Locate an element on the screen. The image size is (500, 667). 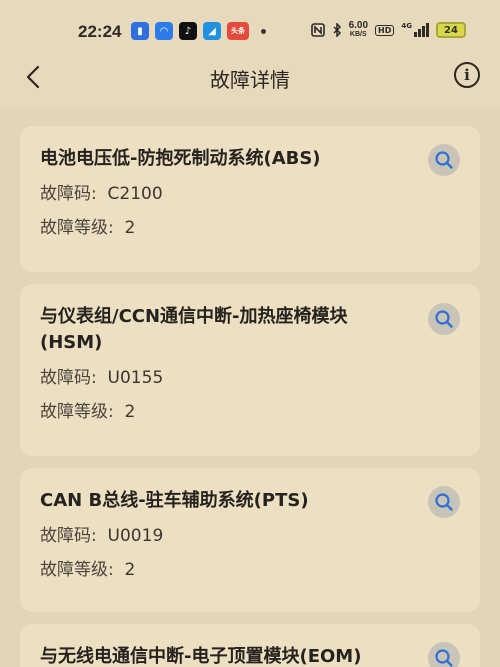
more-notifications-dot is located at coordinates (263, 31).